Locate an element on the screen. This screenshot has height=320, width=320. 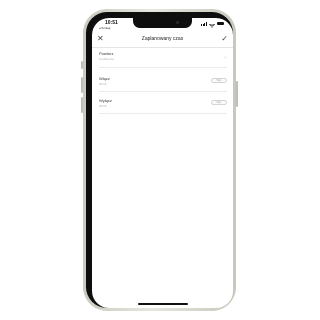
status-icons is located at coordinates (212, 24).